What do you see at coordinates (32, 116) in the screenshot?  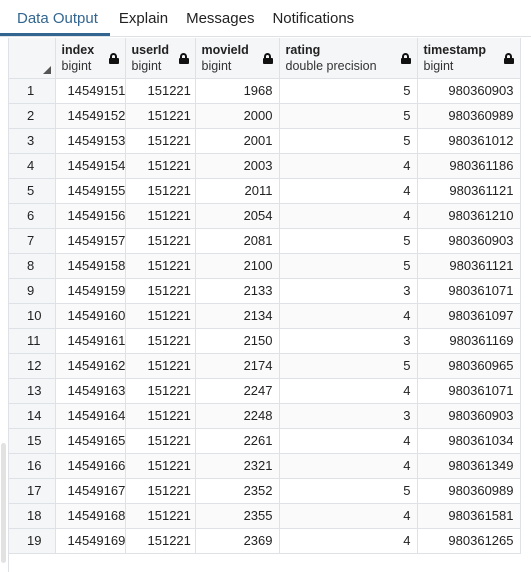 I see `row-number: 2` at bounding box center [32, 116].